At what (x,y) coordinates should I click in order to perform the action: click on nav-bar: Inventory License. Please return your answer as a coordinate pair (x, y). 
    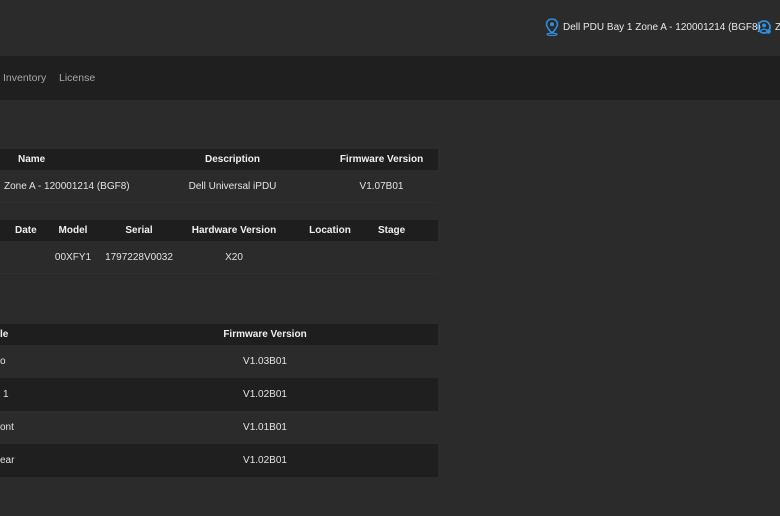
    Looking at the image, I should click on (390, 78).